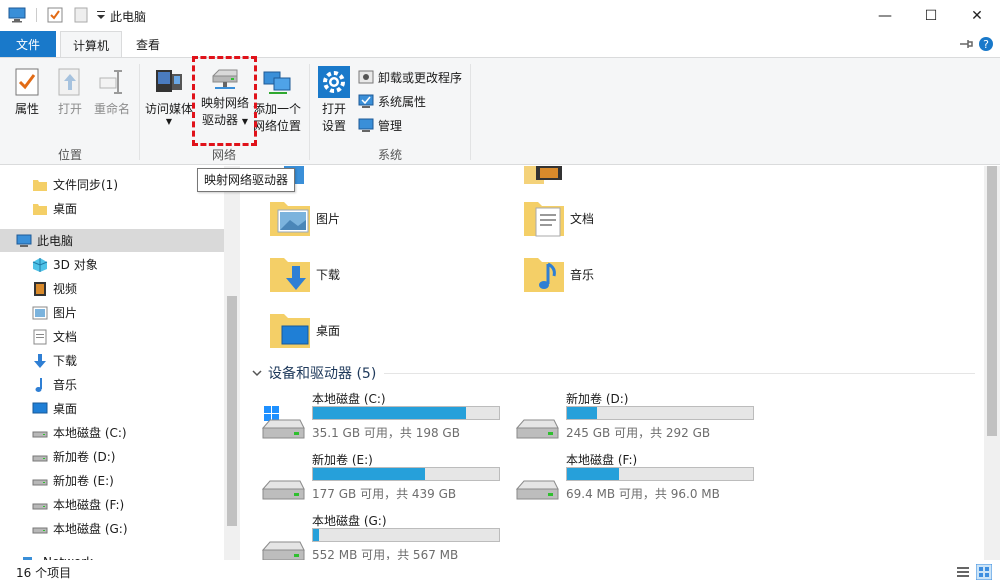  Describe the element at coordinates (366, 101) in the screenshot. I see `system-properties-icon` at that location.